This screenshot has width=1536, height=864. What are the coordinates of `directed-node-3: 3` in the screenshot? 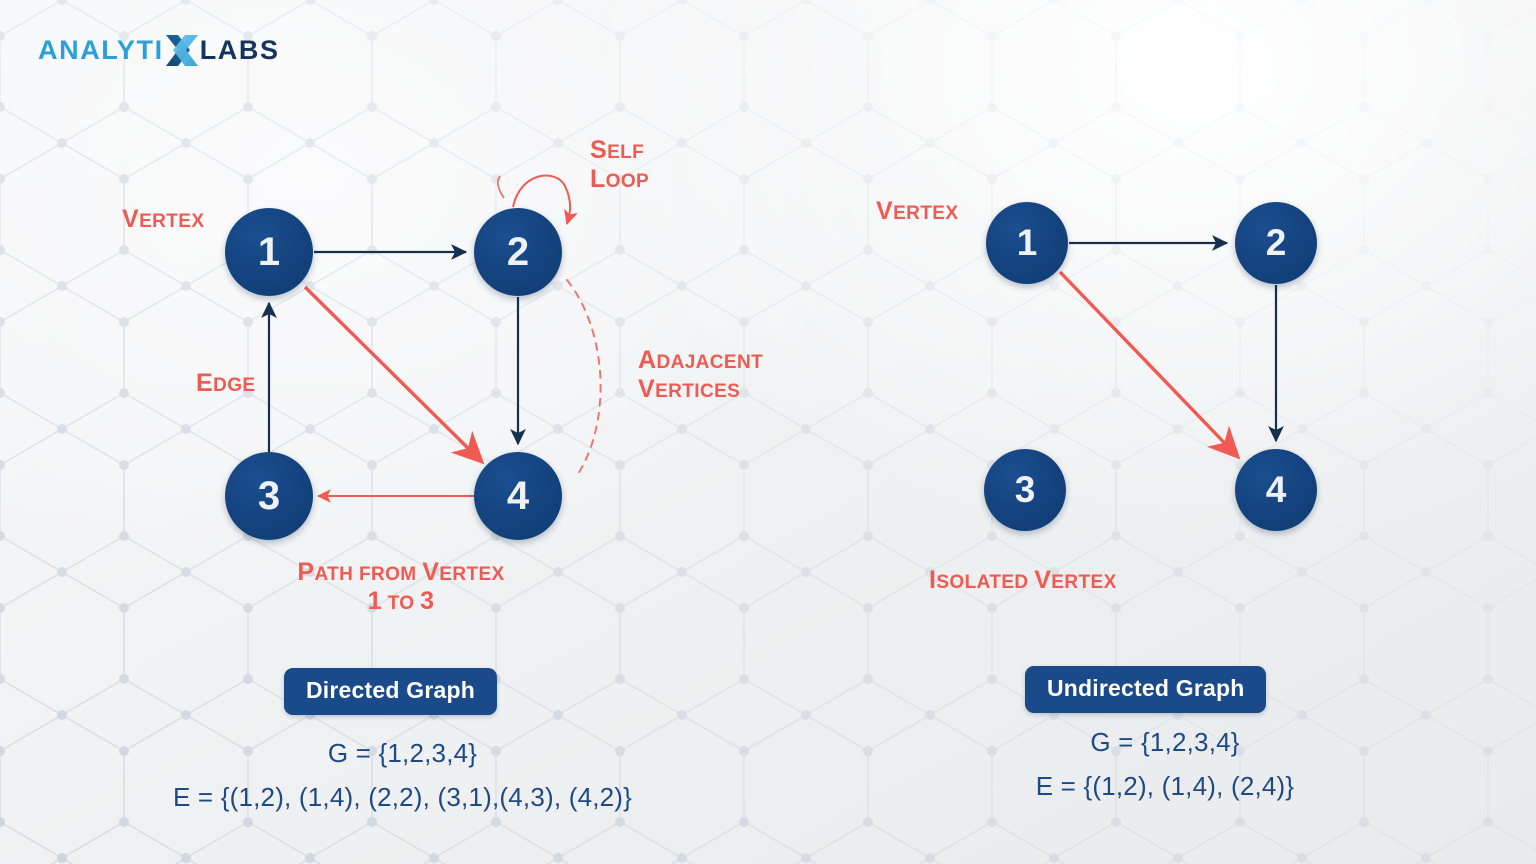 It's located at (269, 496).